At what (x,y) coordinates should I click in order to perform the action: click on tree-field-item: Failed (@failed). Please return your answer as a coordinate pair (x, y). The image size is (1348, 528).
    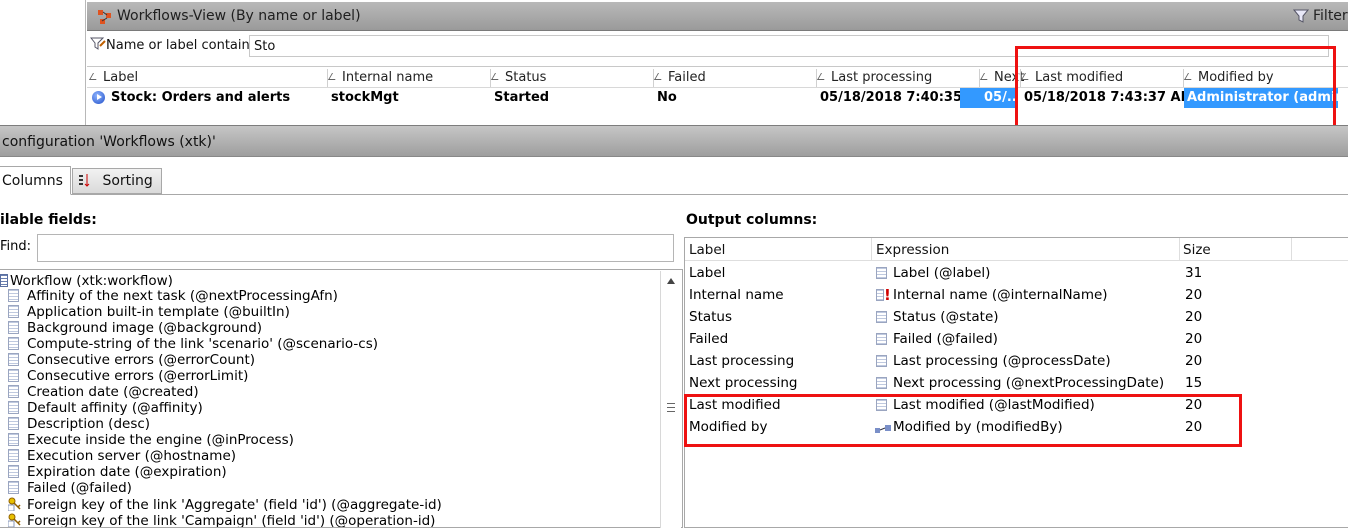
    Looking at the image, I should click on (70, 489).